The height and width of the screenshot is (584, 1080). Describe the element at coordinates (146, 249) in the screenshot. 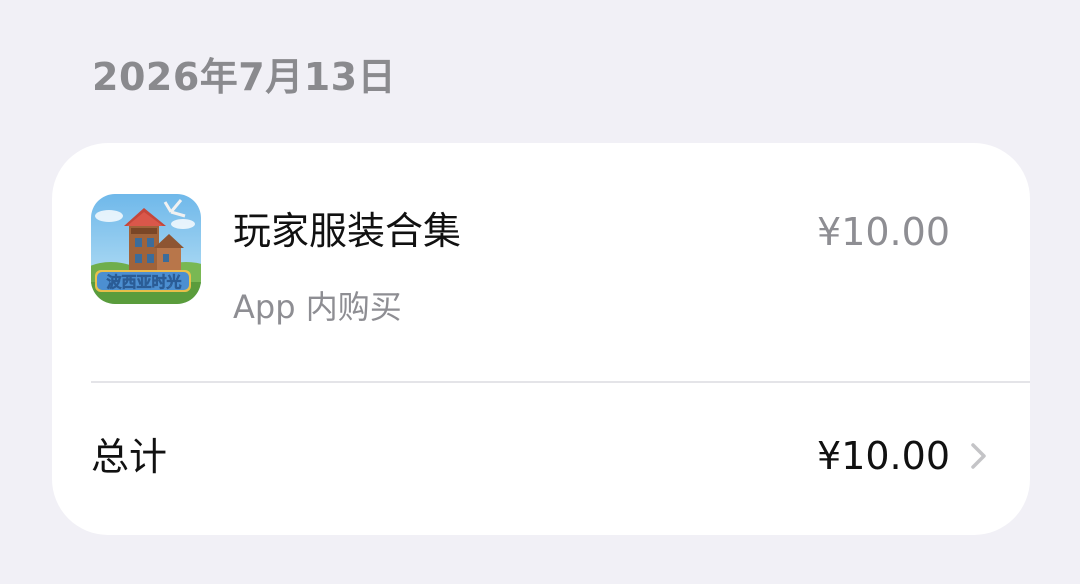

I see `game-app-icon: 波西亚时光` at that location.